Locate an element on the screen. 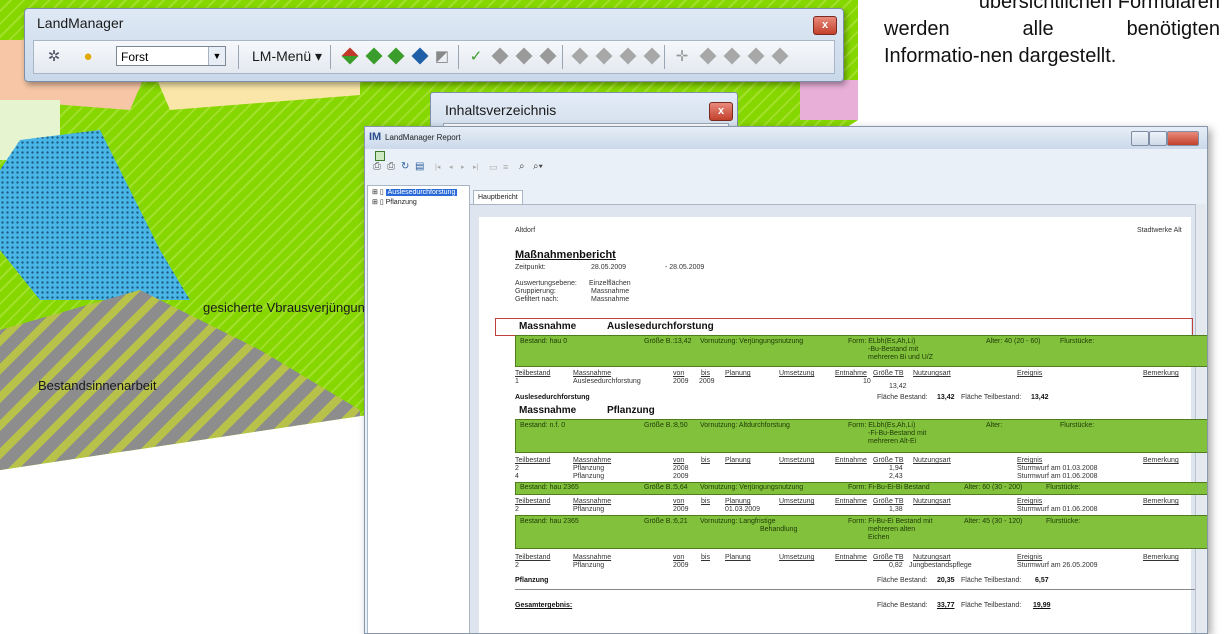  form: Form: ELbh(Es,Ah,Li) is located at coordinates (882, 425).